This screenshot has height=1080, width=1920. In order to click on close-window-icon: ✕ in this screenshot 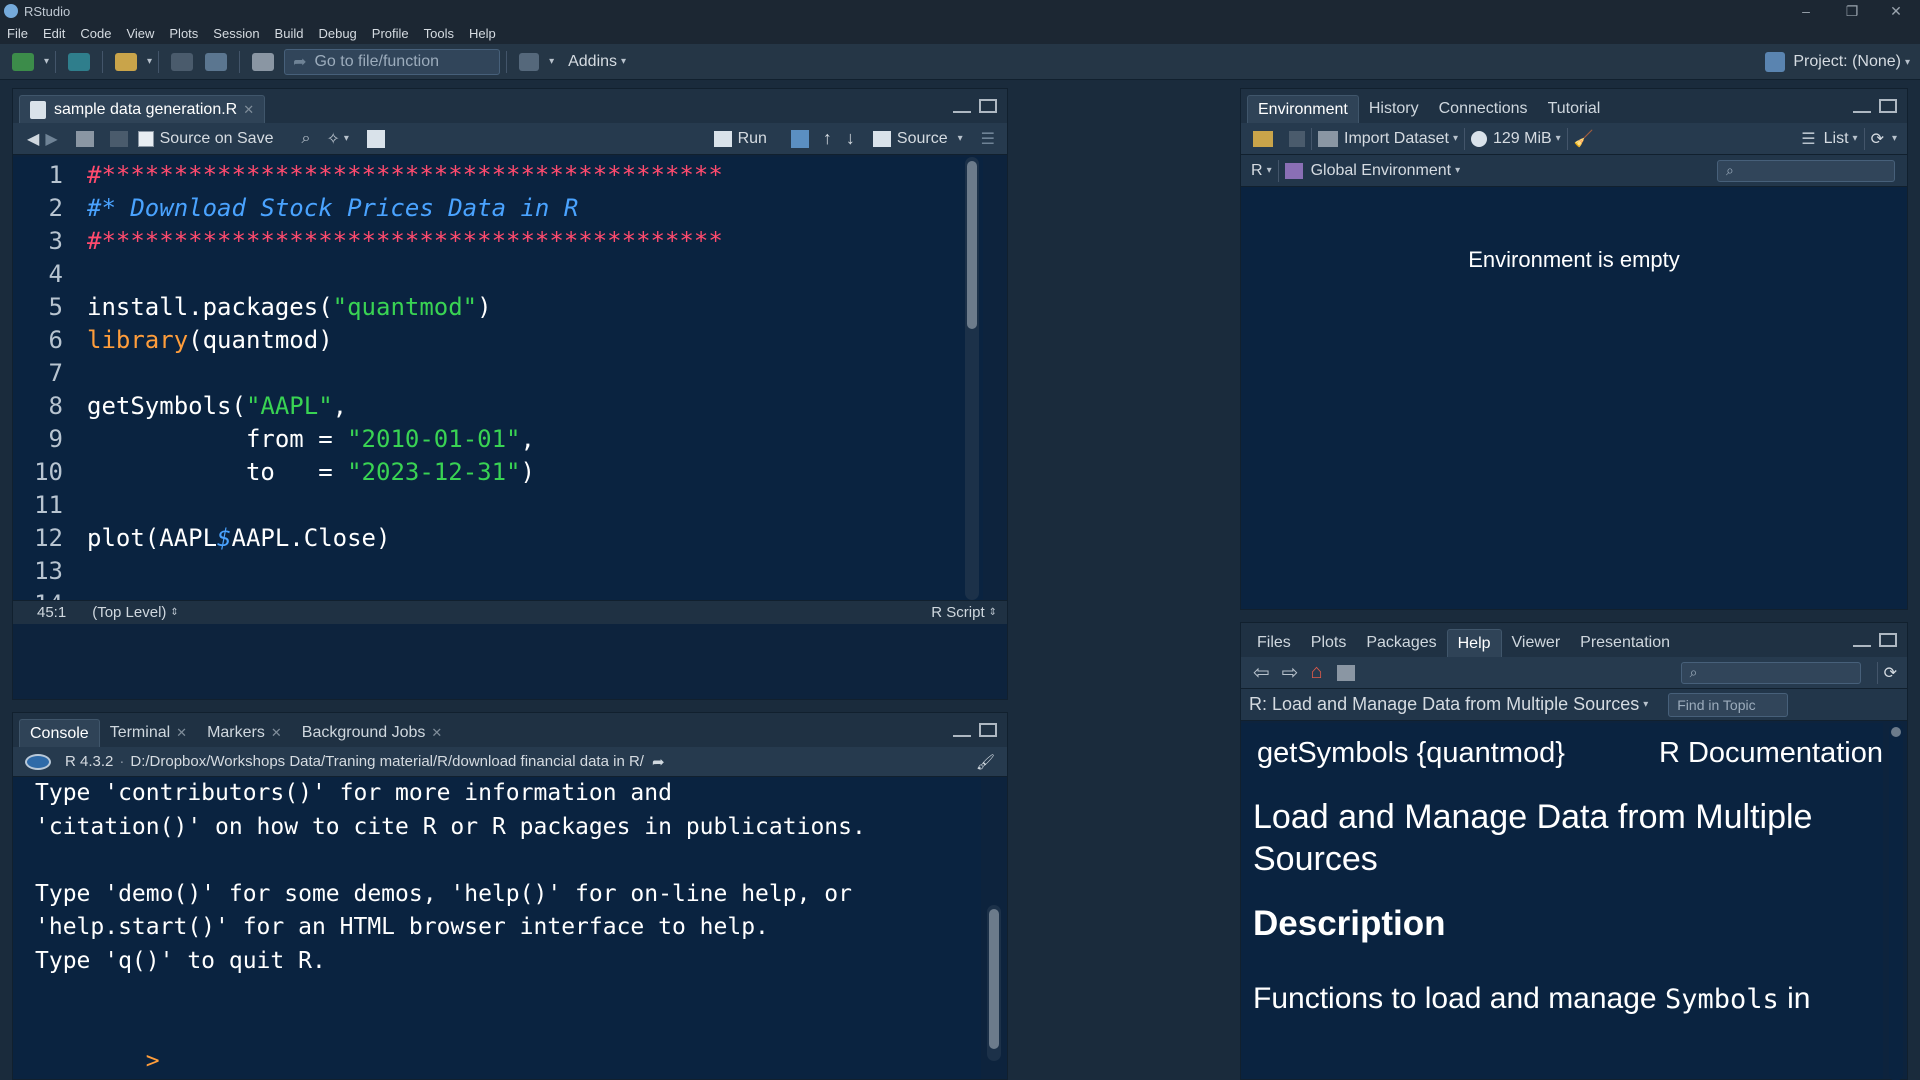, I will do `click(1896, 11)`.